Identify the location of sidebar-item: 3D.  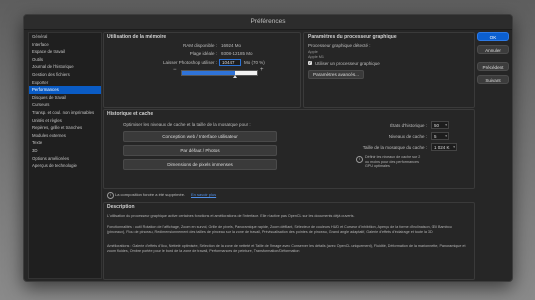
(65, 151).